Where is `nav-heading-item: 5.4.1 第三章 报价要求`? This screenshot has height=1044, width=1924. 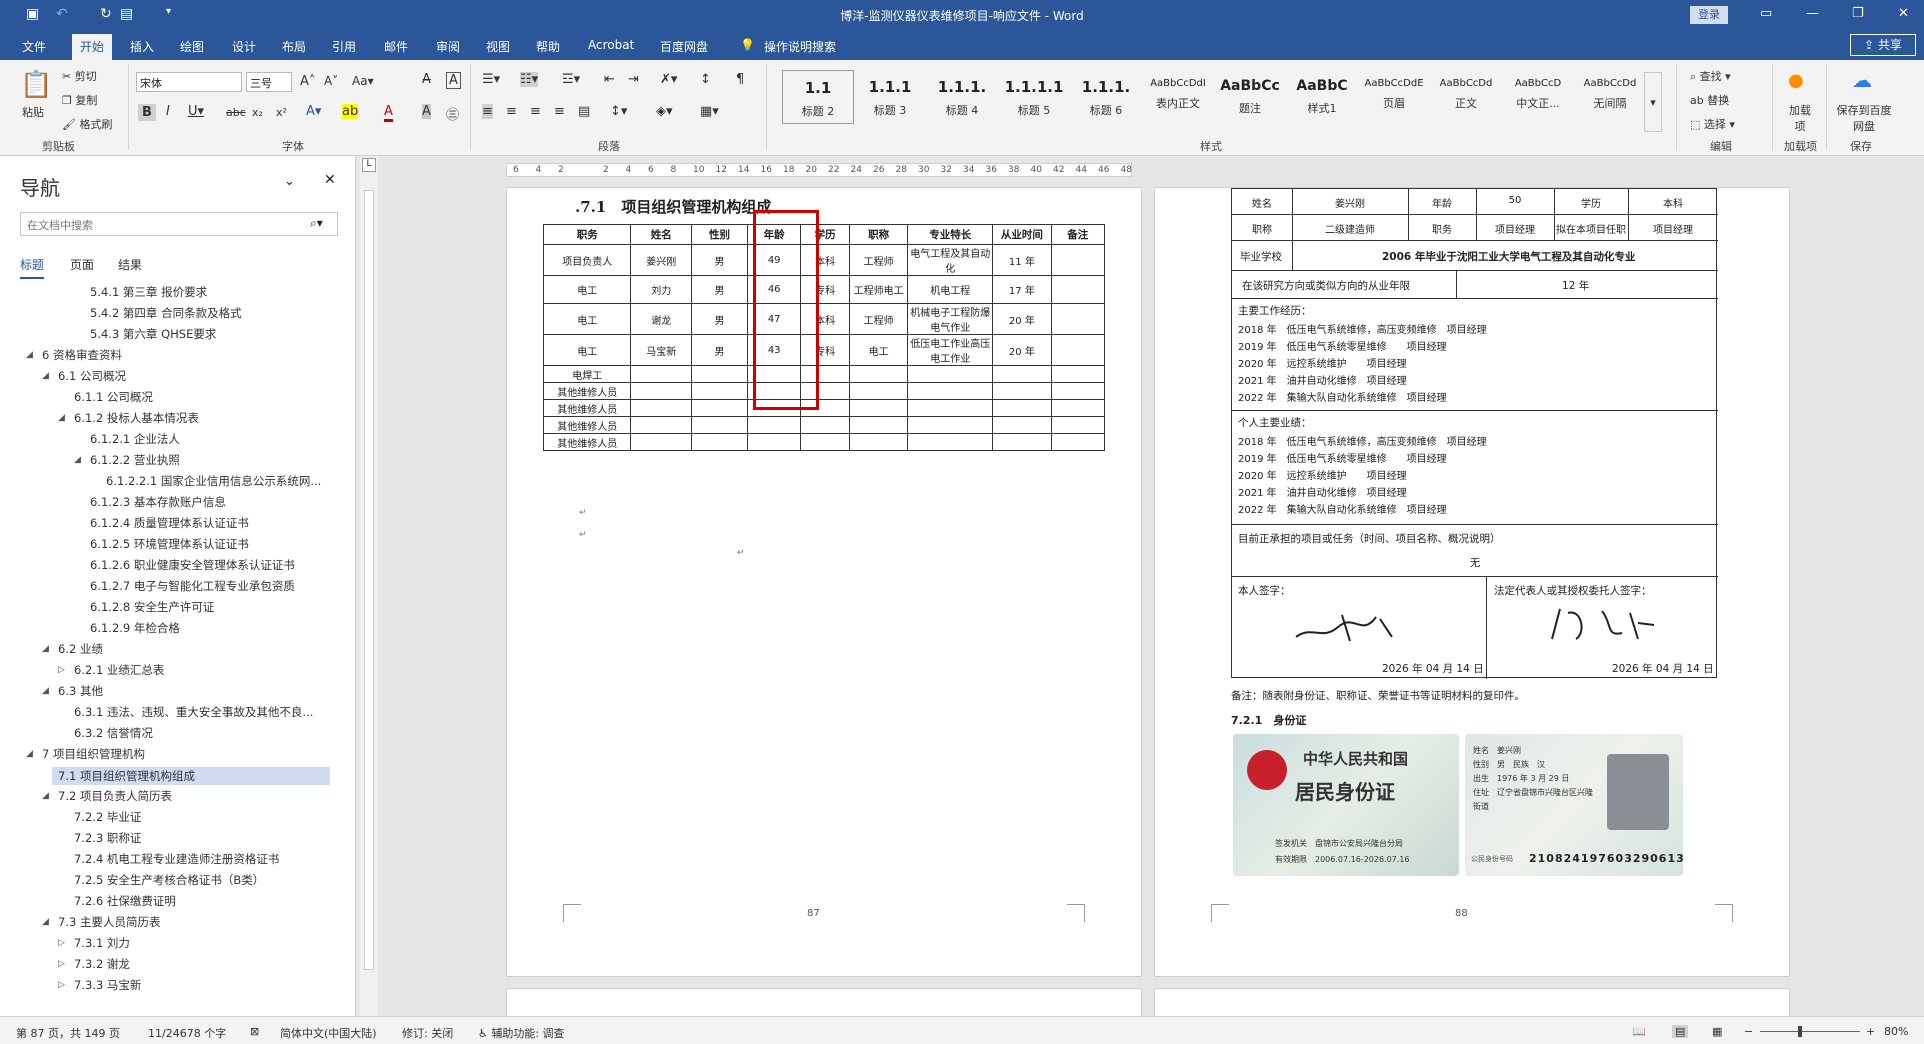
nav-heading-item: 5.4.1 第三章 报价要求 is located at coordinates (148, 292).